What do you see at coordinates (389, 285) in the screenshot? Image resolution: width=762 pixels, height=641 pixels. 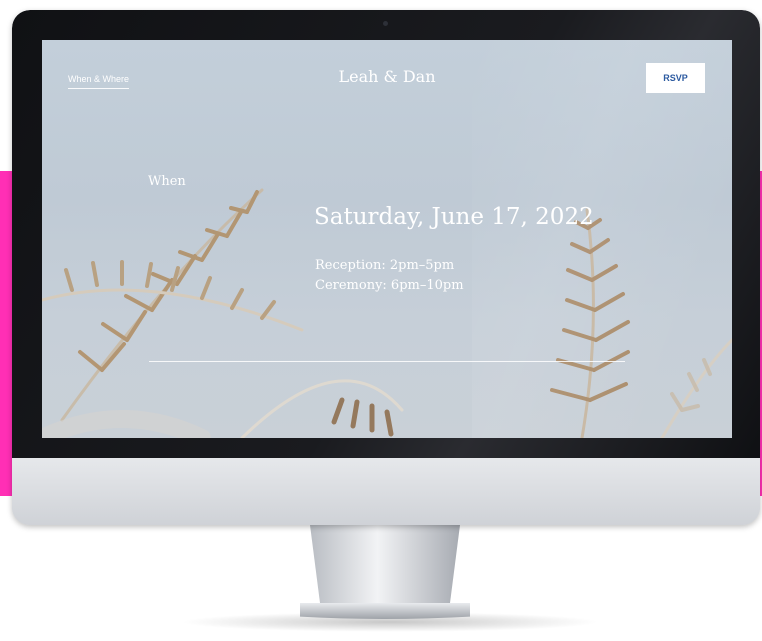 I see `ceremony-time: Ceremony: 6pm–10pm` at bounding box center [389, 285].